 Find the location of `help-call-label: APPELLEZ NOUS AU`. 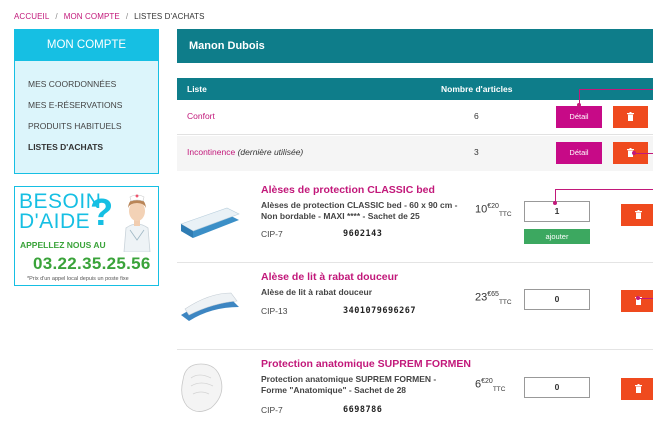

help-call-label: APPELLEZ NOUS AU is located at coordinates (63, 245).